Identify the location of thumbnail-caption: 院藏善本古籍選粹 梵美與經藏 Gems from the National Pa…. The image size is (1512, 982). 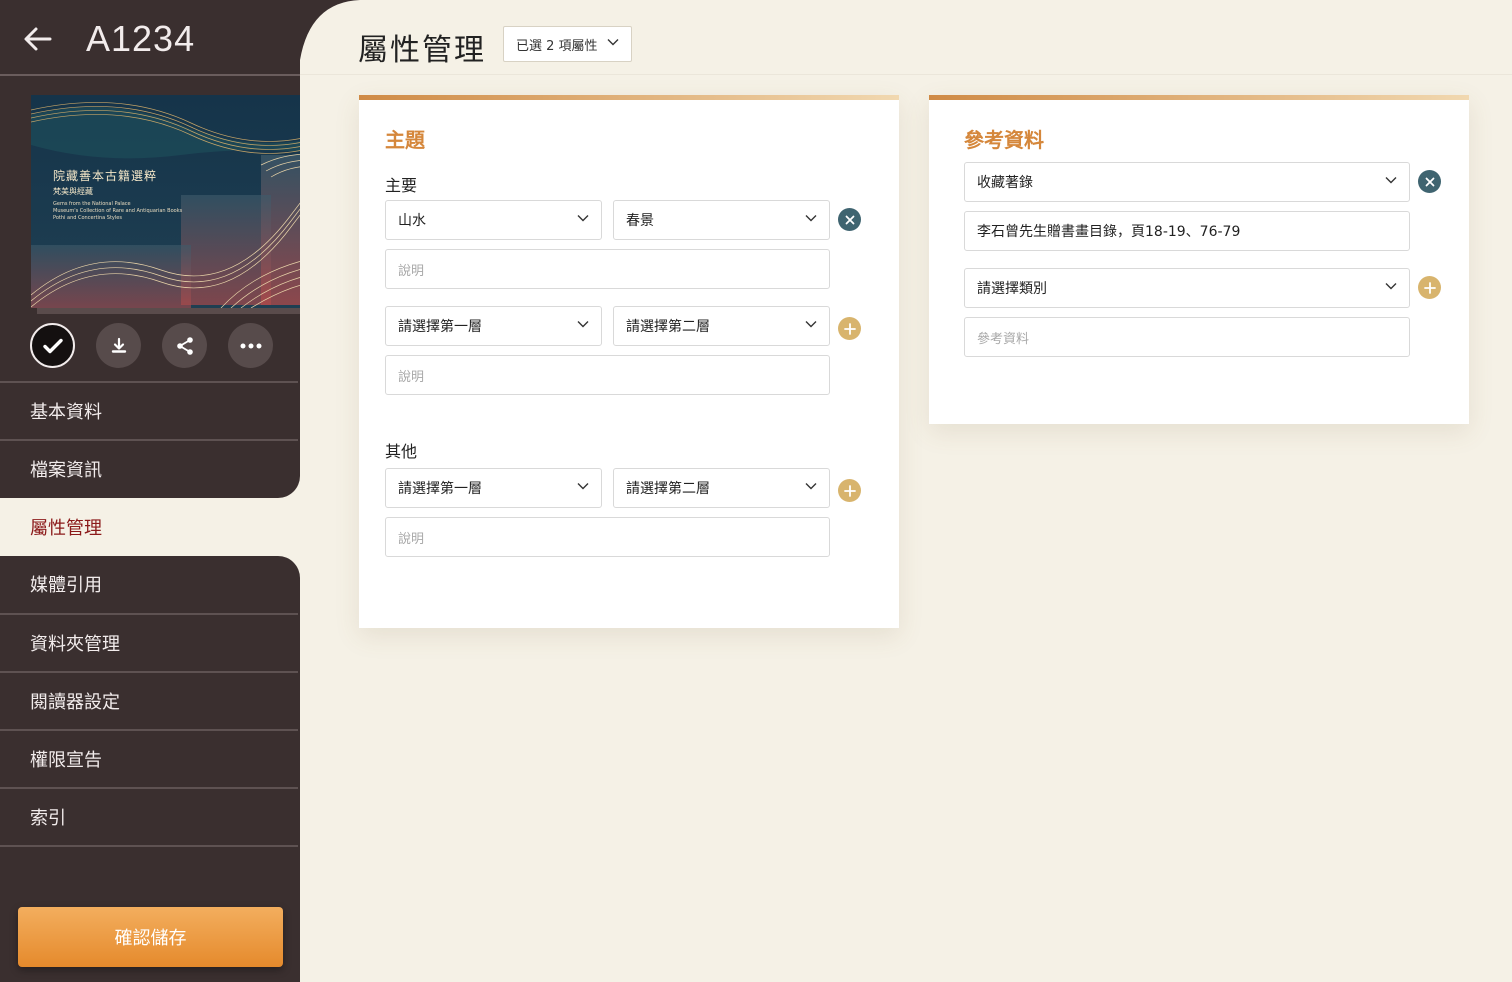
(128, 194).